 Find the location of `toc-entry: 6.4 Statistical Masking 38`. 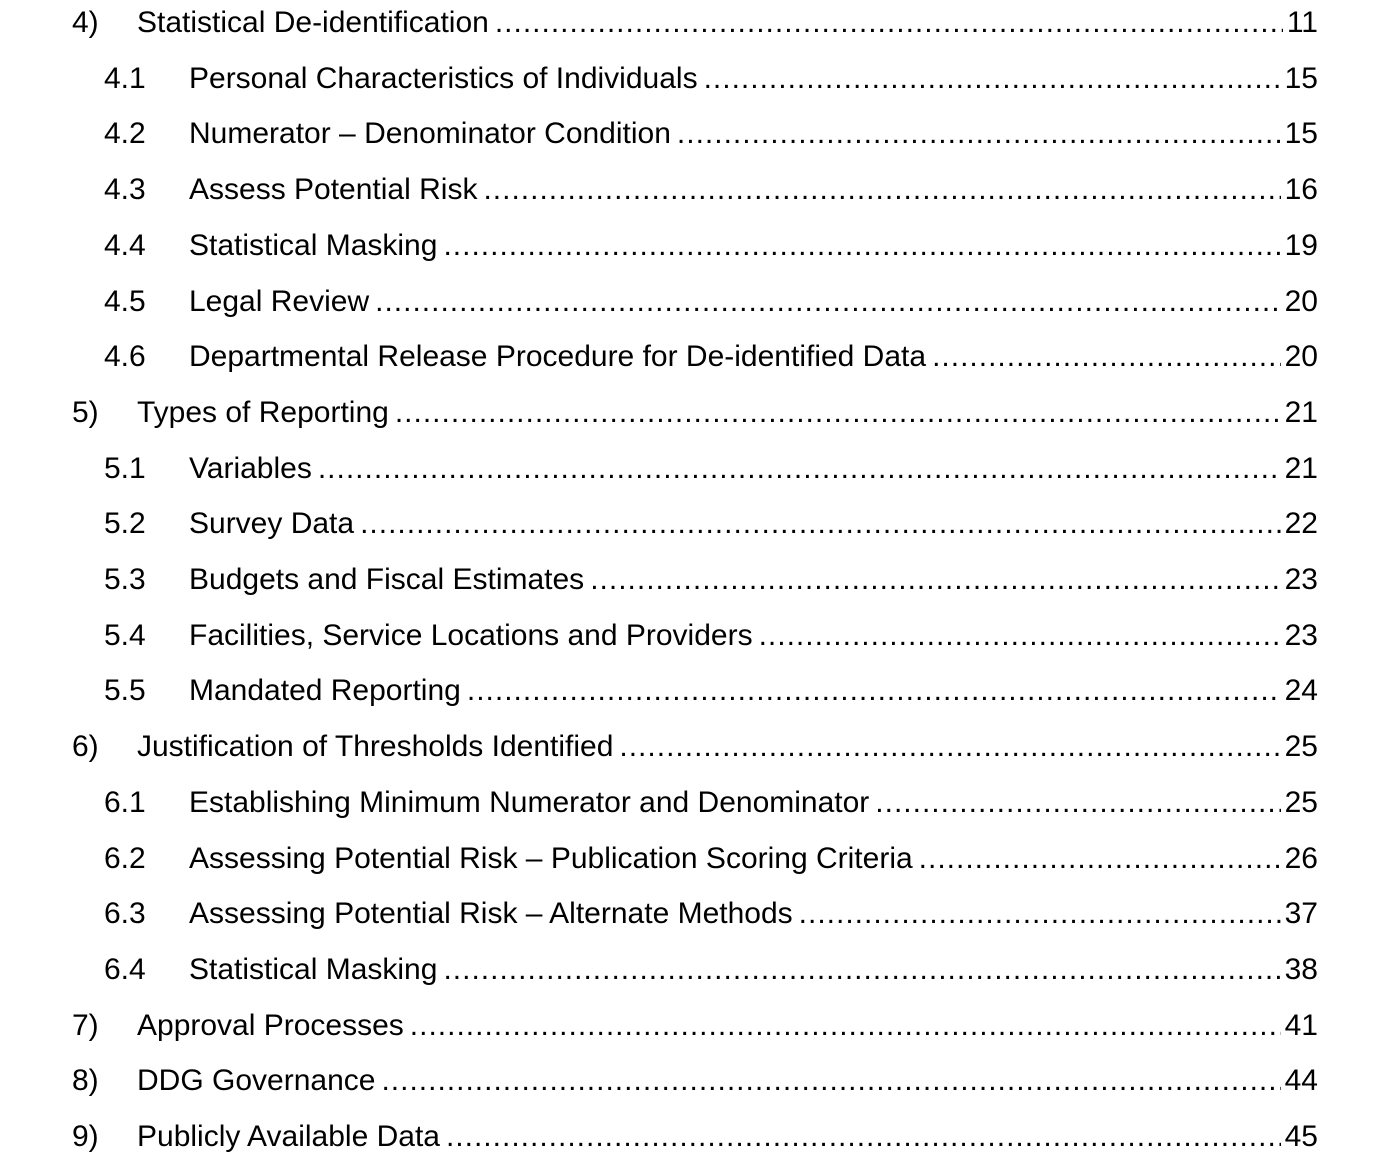

toc-entry: 6.4 Statistical Masking 38 is located at coordinates (690, 970).